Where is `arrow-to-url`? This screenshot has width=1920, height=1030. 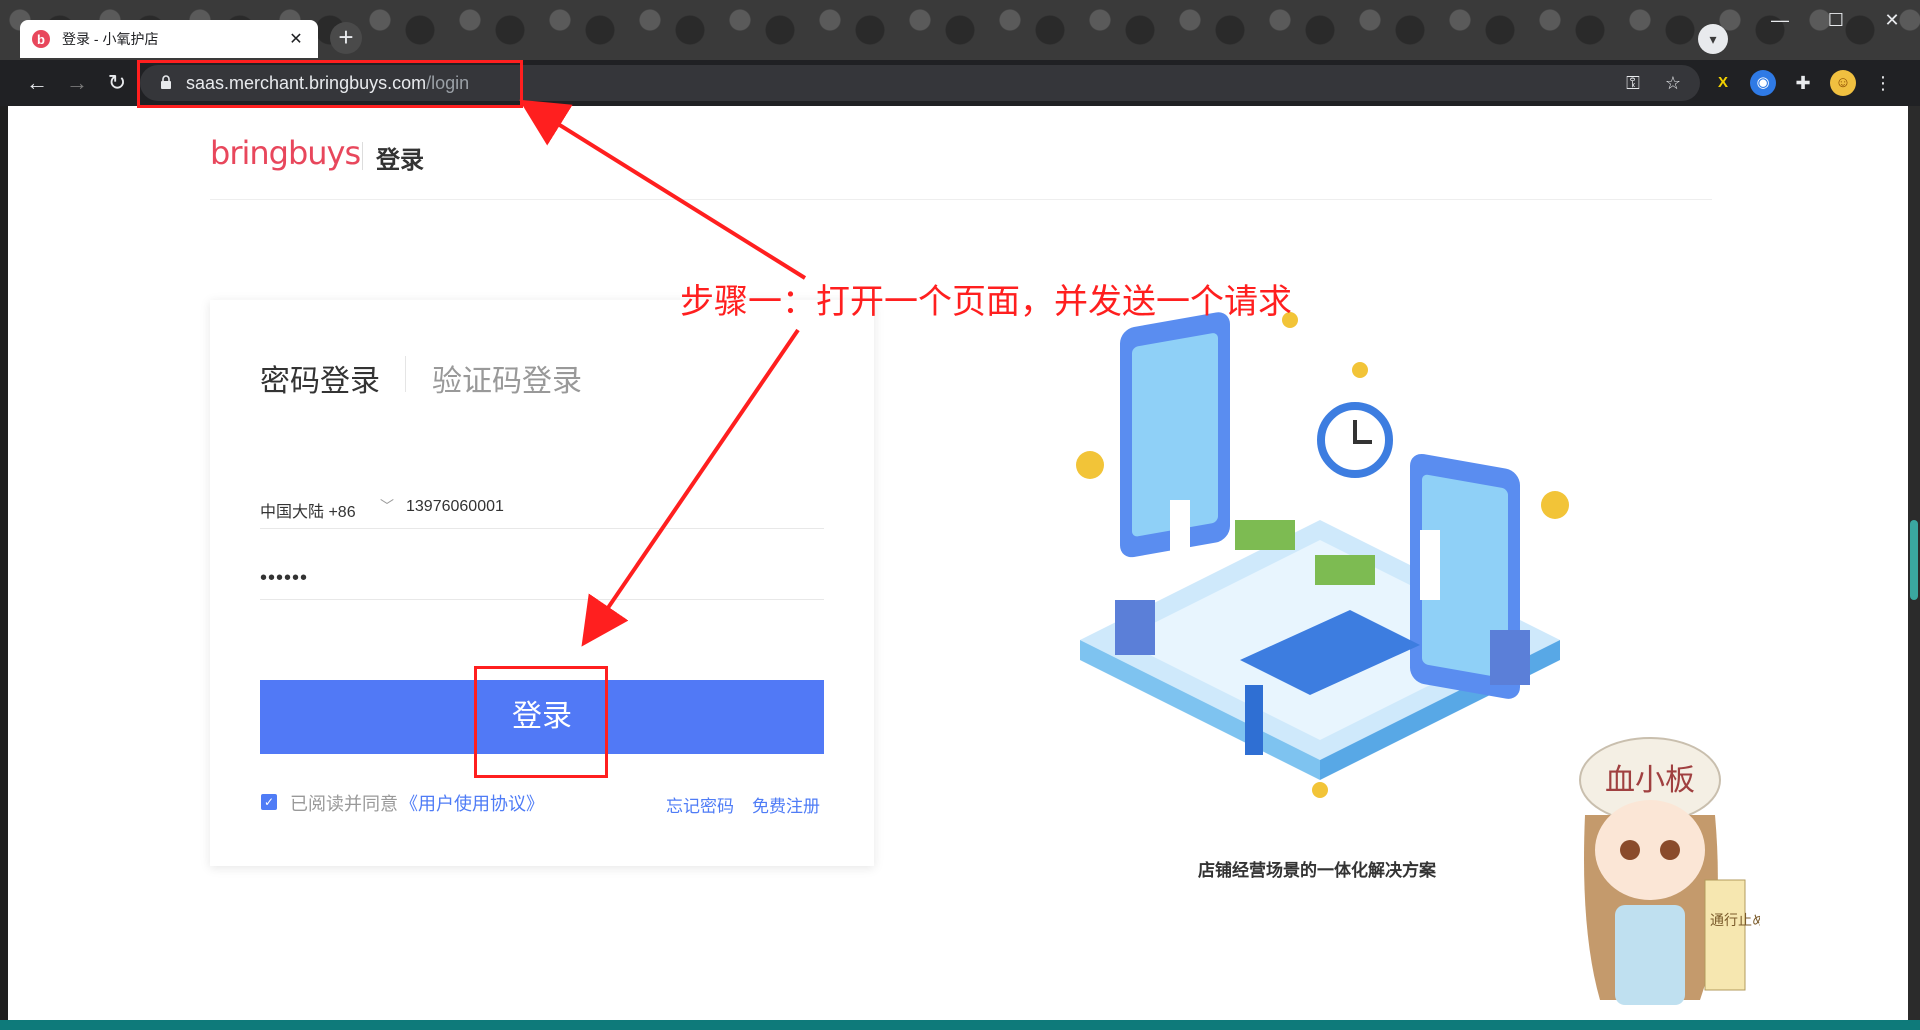
arrow-to-url is located at coordinates (663, 189).